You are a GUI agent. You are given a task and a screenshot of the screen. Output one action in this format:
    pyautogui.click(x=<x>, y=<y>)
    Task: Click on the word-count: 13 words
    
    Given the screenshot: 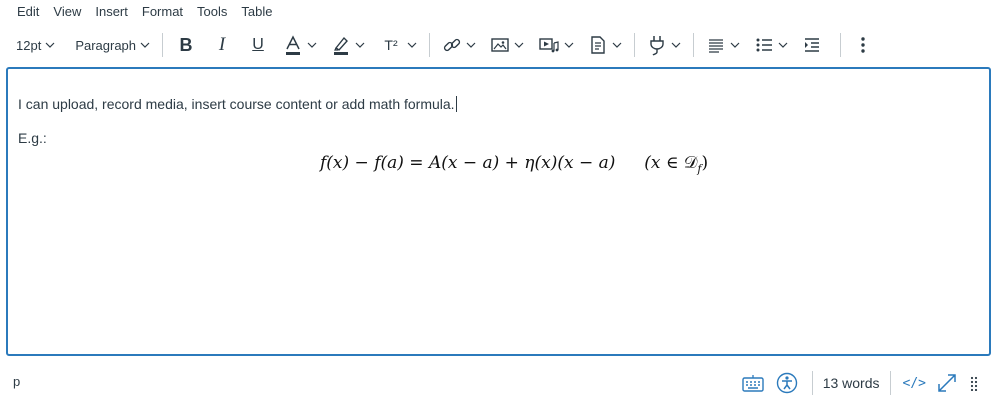 What is the action you would take?
    pyautogui.click(x=851, y=383)
    